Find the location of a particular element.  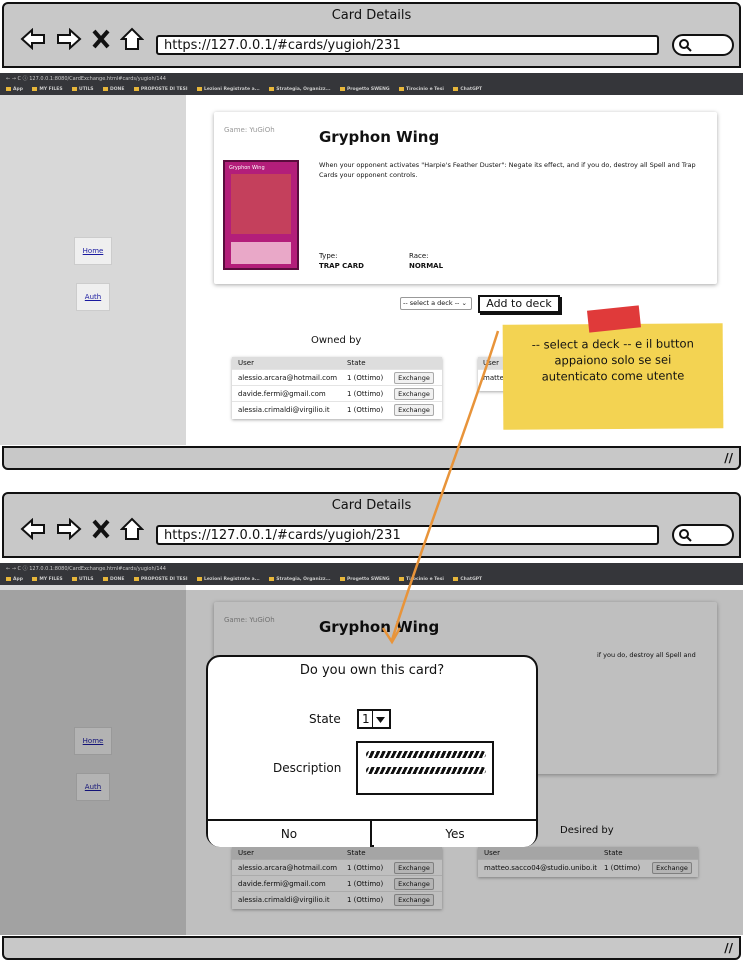

arrow-line is located at coordinates (445, 485).